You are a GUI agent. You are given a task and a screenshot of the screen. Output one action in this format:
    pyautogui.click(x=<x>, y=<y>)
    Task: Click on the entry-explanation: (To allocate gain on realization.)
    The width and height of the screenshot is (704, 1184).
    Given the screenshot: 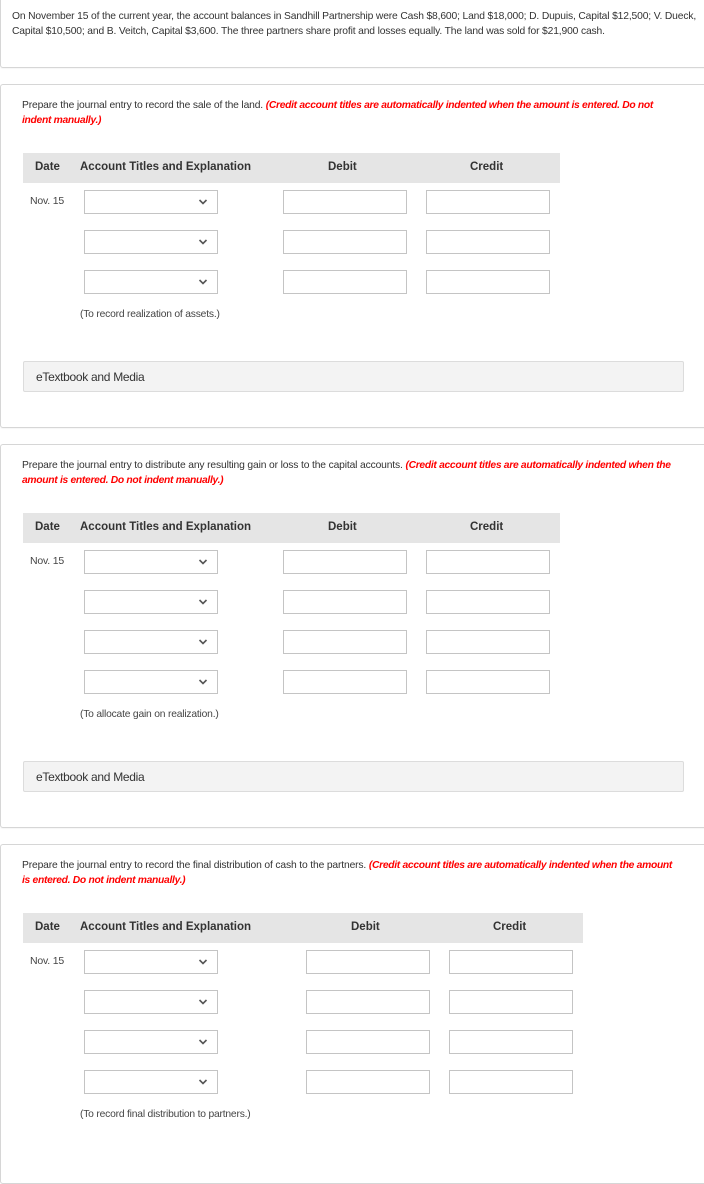 What is the action you would take?
    pyautogui.click(x=149, y=714)
    